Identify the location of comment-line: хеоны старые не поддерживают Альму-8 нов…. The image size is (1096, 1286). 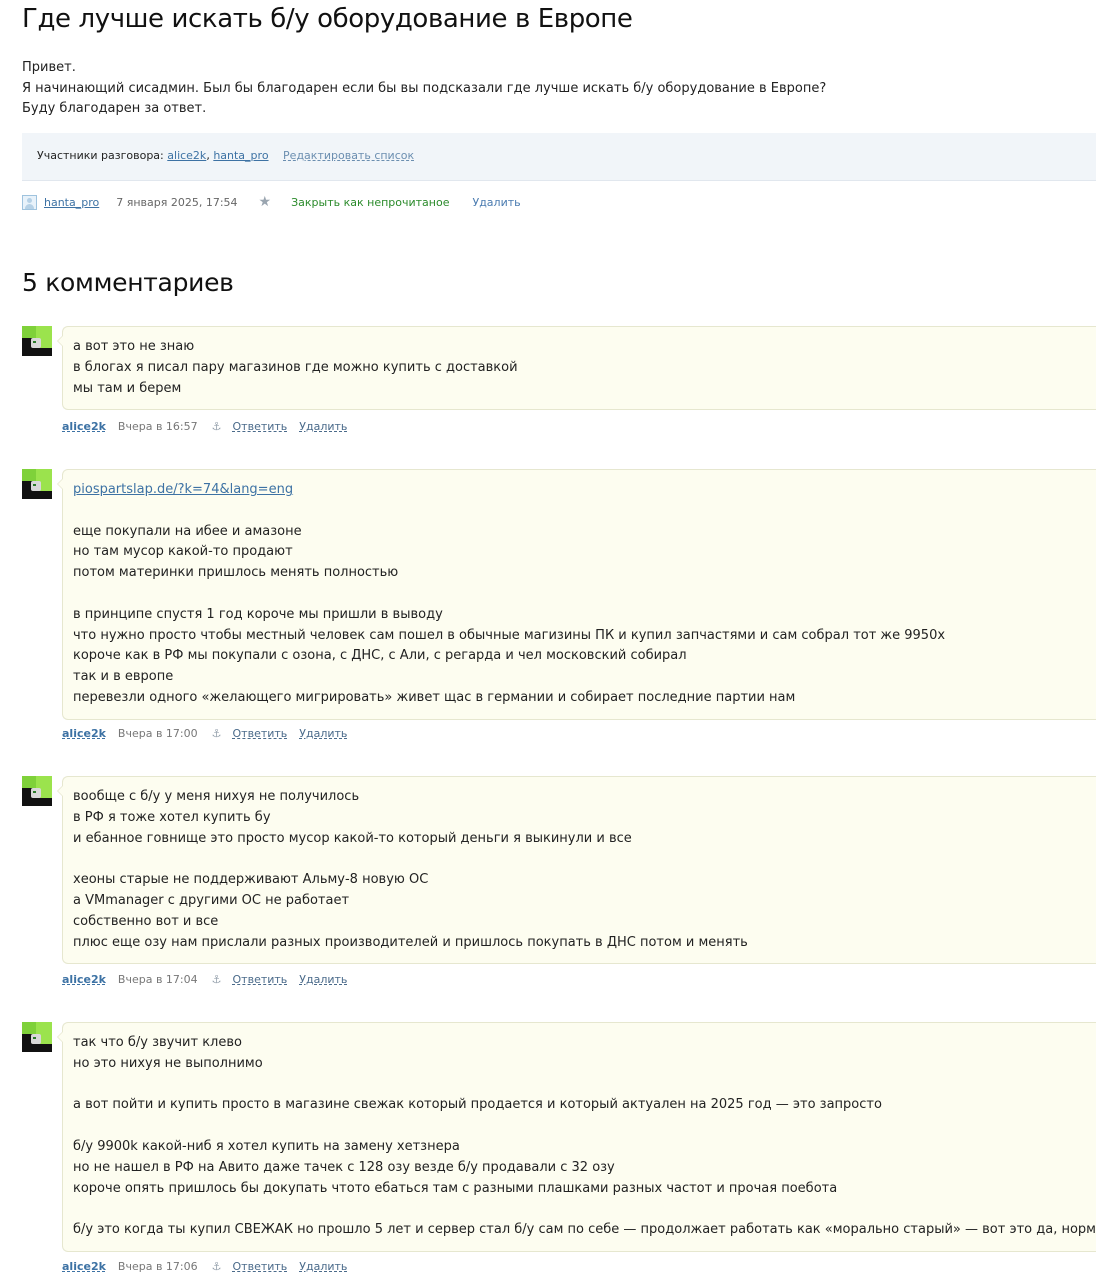
(251, 880).